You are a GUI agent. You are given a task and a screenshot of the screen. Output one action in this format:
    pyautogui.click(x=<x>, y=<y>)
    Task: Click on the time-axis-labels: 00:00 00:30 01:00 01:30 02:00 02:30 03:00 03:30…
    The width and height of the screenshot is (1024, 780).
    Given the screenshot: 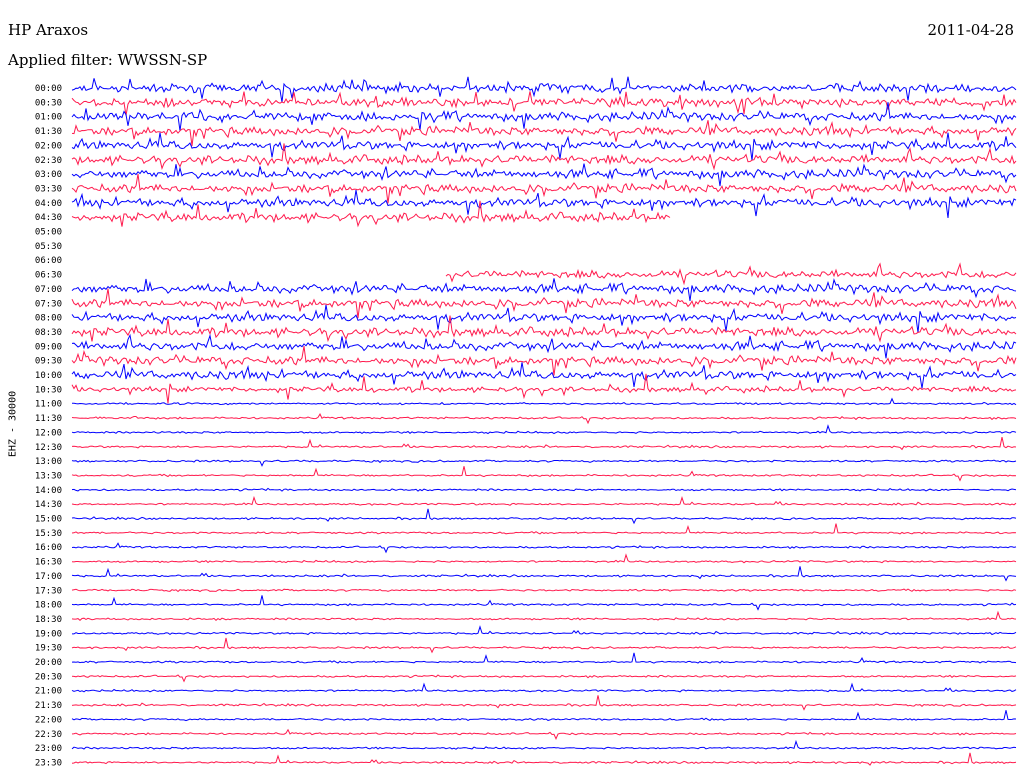 What is the action you would take?
    pyautogui.click(x=48, y=426)
    